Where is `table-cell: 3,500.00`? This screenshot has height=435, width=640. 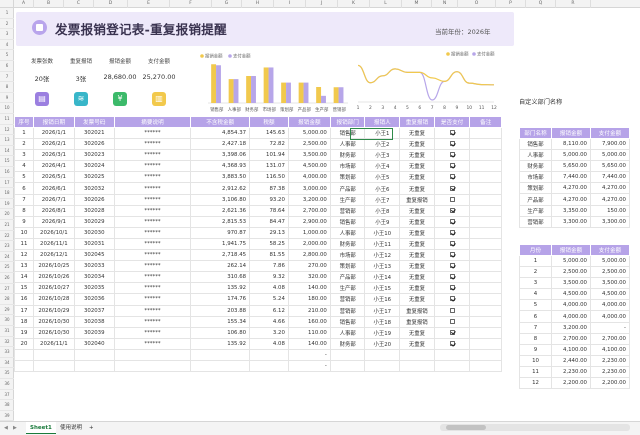 table-cell: 3,500.00 is located at coordinates (309, 155).